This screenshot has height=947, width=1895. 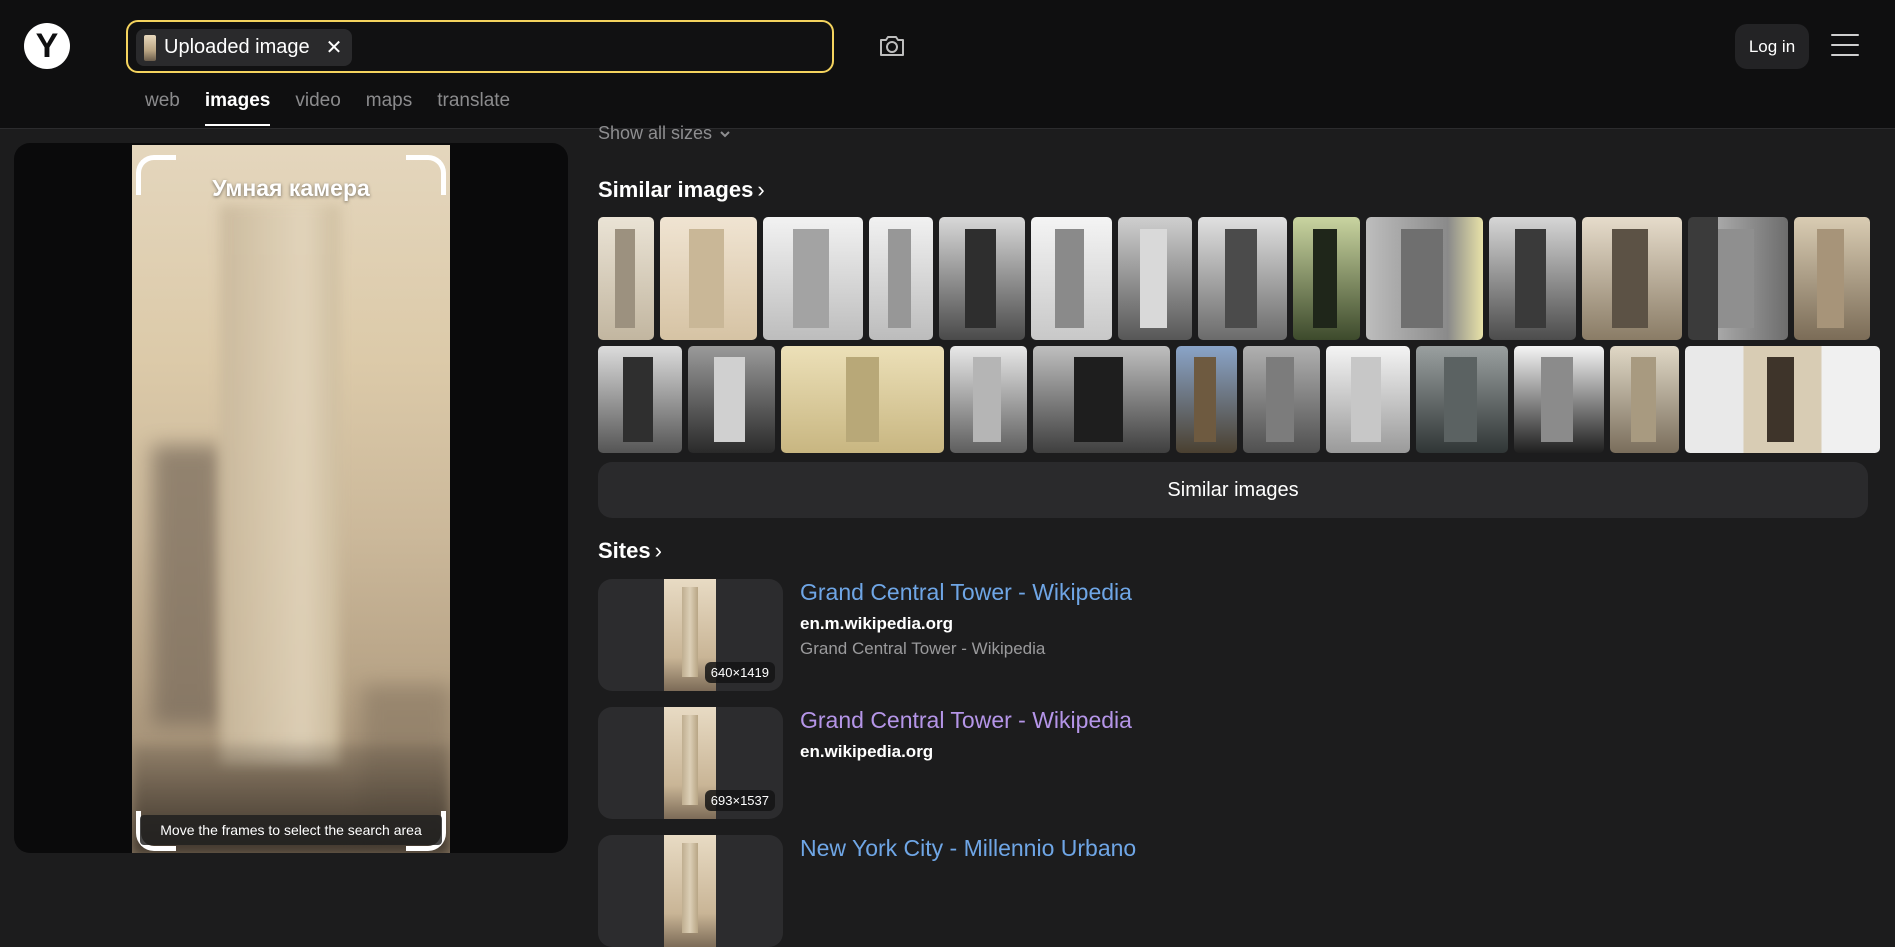 I want to click on search-tabs: web images video maps translate, so click(x=327, y=108).